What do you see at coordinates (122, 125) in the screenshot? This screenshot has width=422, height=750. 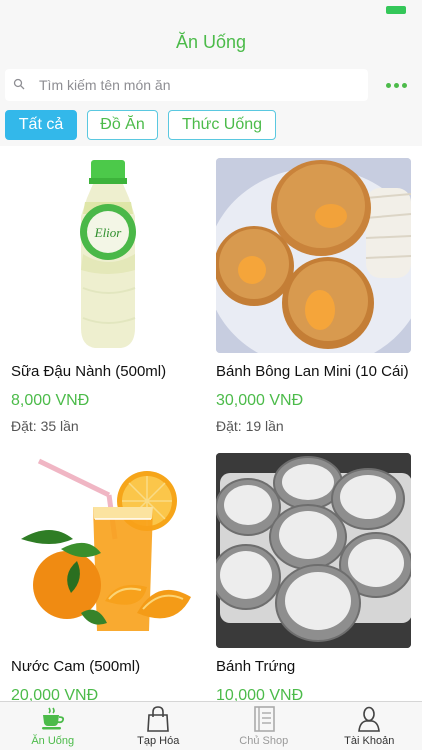 I see `filter-food-button: Đồ Ăn` at bounding box center [122, 125].